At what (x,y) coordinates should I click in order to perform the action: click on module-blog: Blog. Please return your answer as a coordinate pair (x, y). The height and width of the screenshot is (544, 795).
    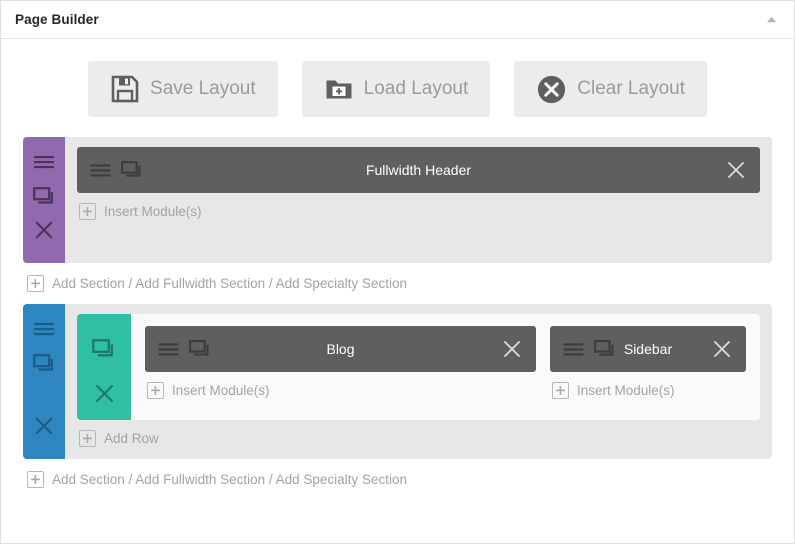
    Looking at the image, I should click on (340, 349).